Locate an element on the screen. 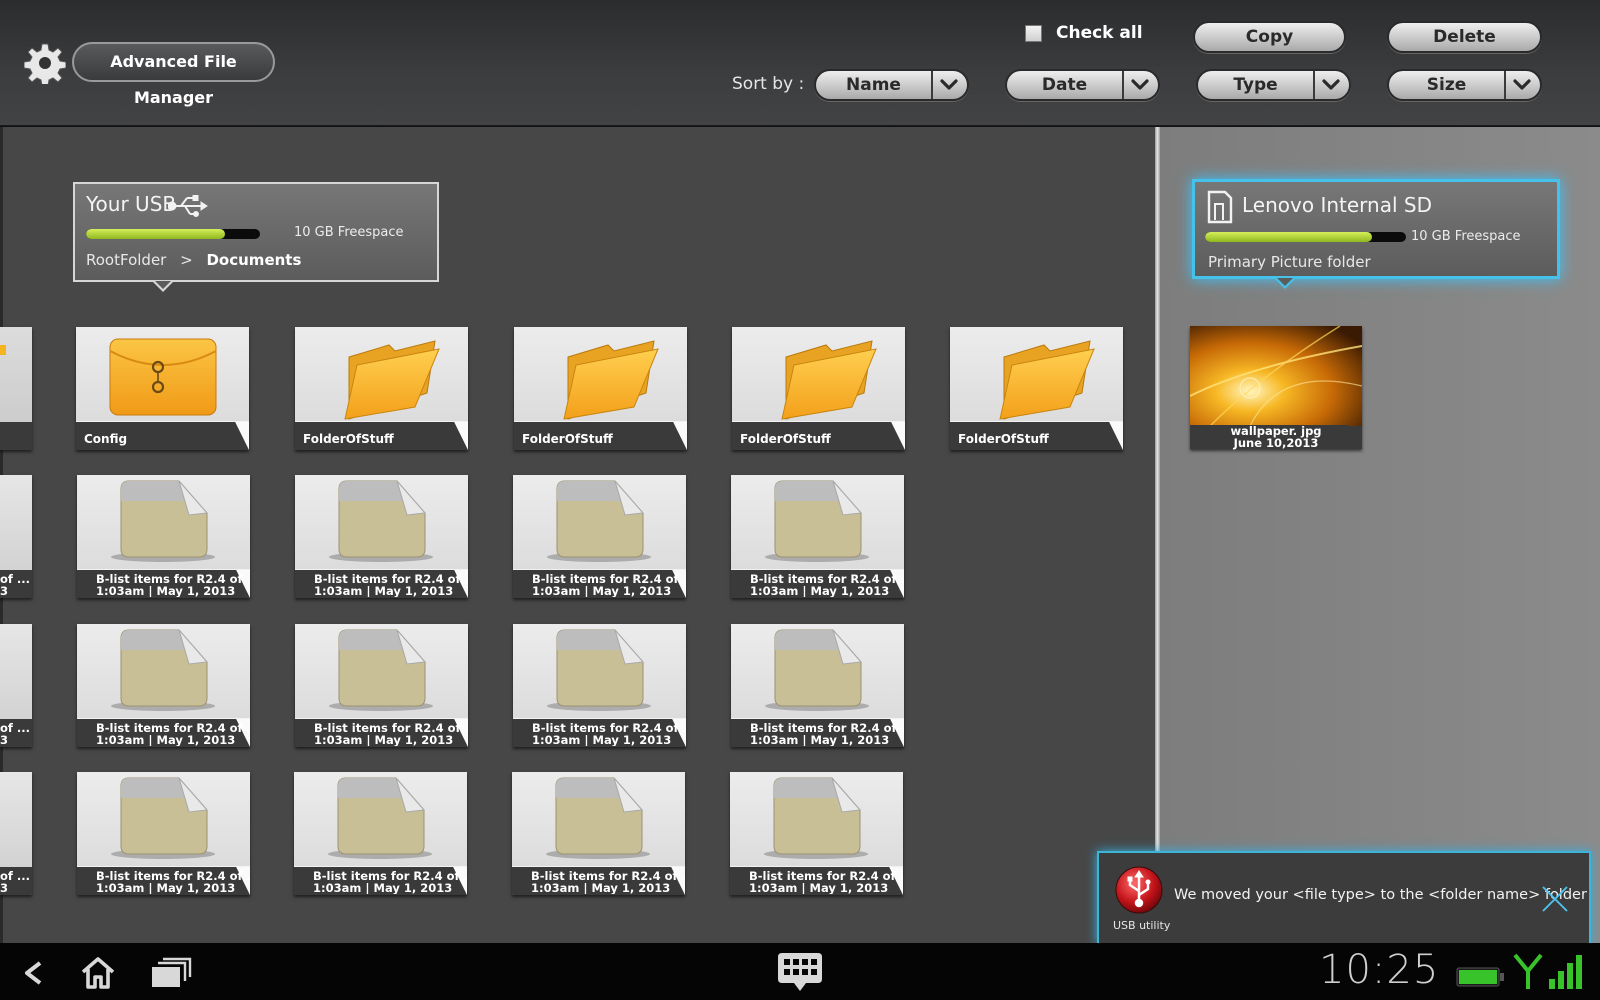 The height and width of the screenshot is (1000, 1600). tile-label: wallpaper. jpg June 10,2013 is located at coordinates (1276, 437).